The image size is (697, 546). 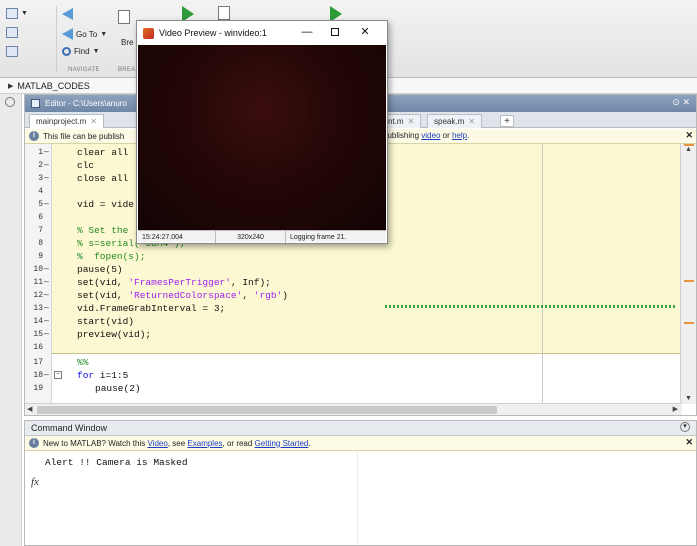 I want to click on code-line: 13— vid.FrameGrabInterval = 3;, so click(x=129, y=308).